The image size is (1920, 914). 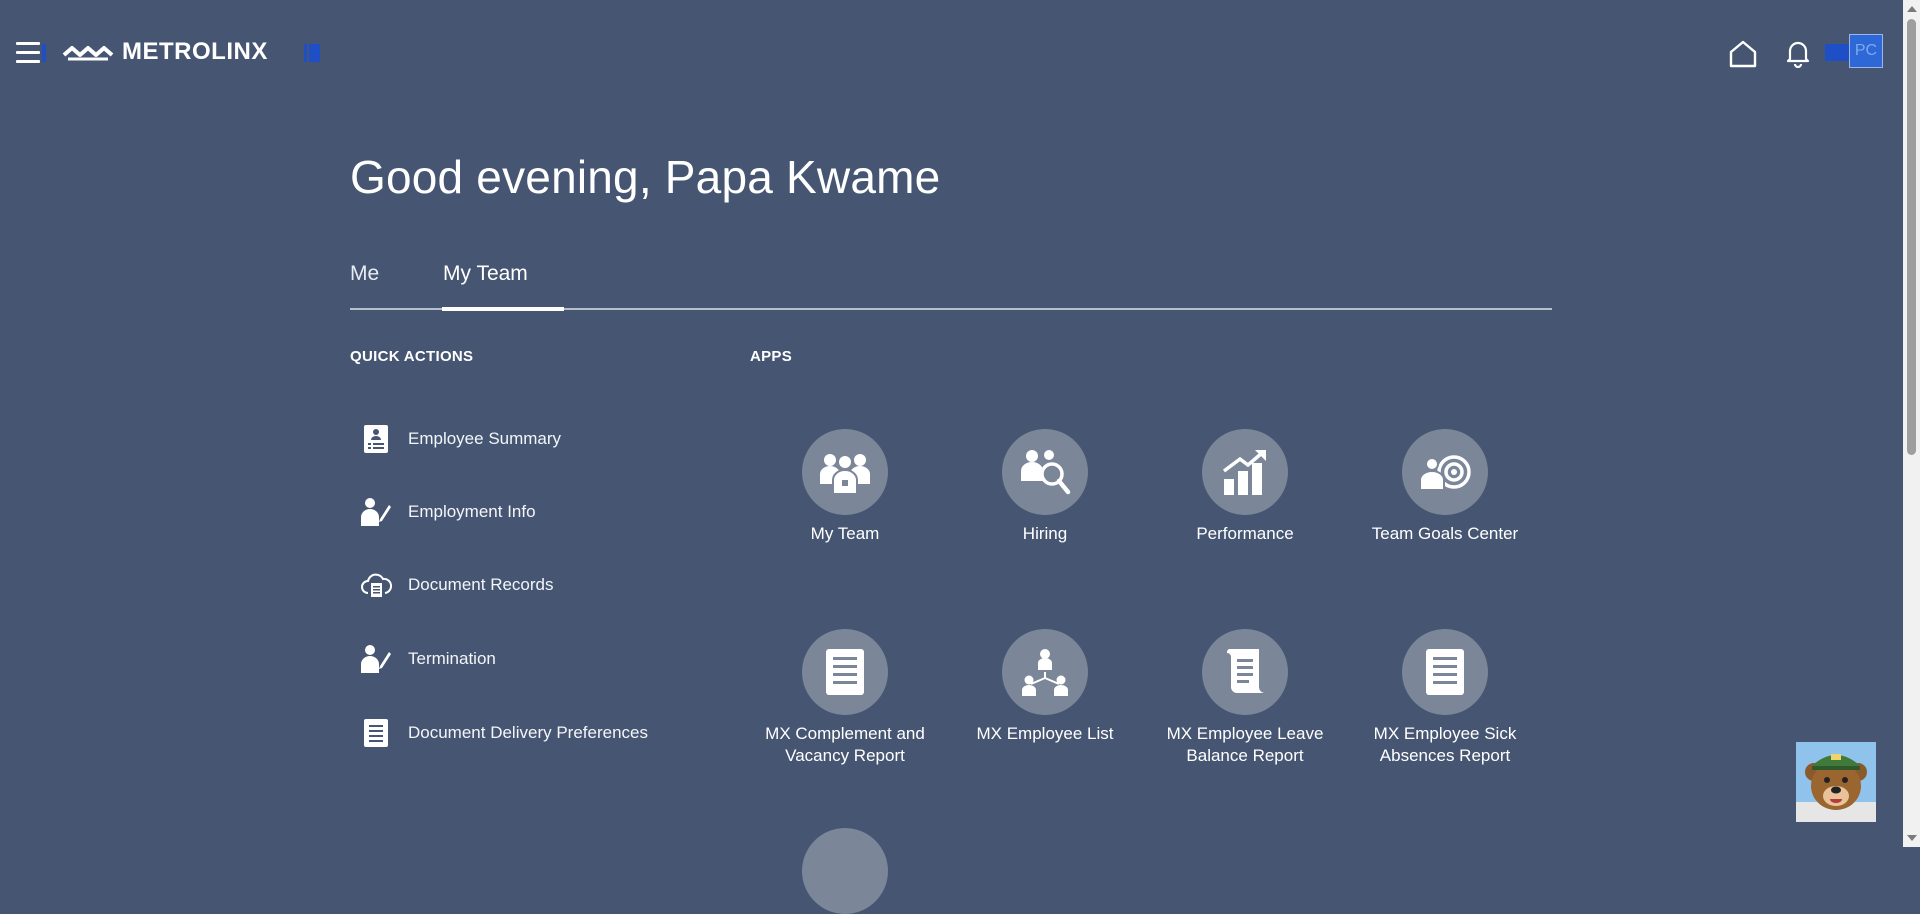 I want to click on app-label: Team Goals Center, so click(x=1445, y=533).